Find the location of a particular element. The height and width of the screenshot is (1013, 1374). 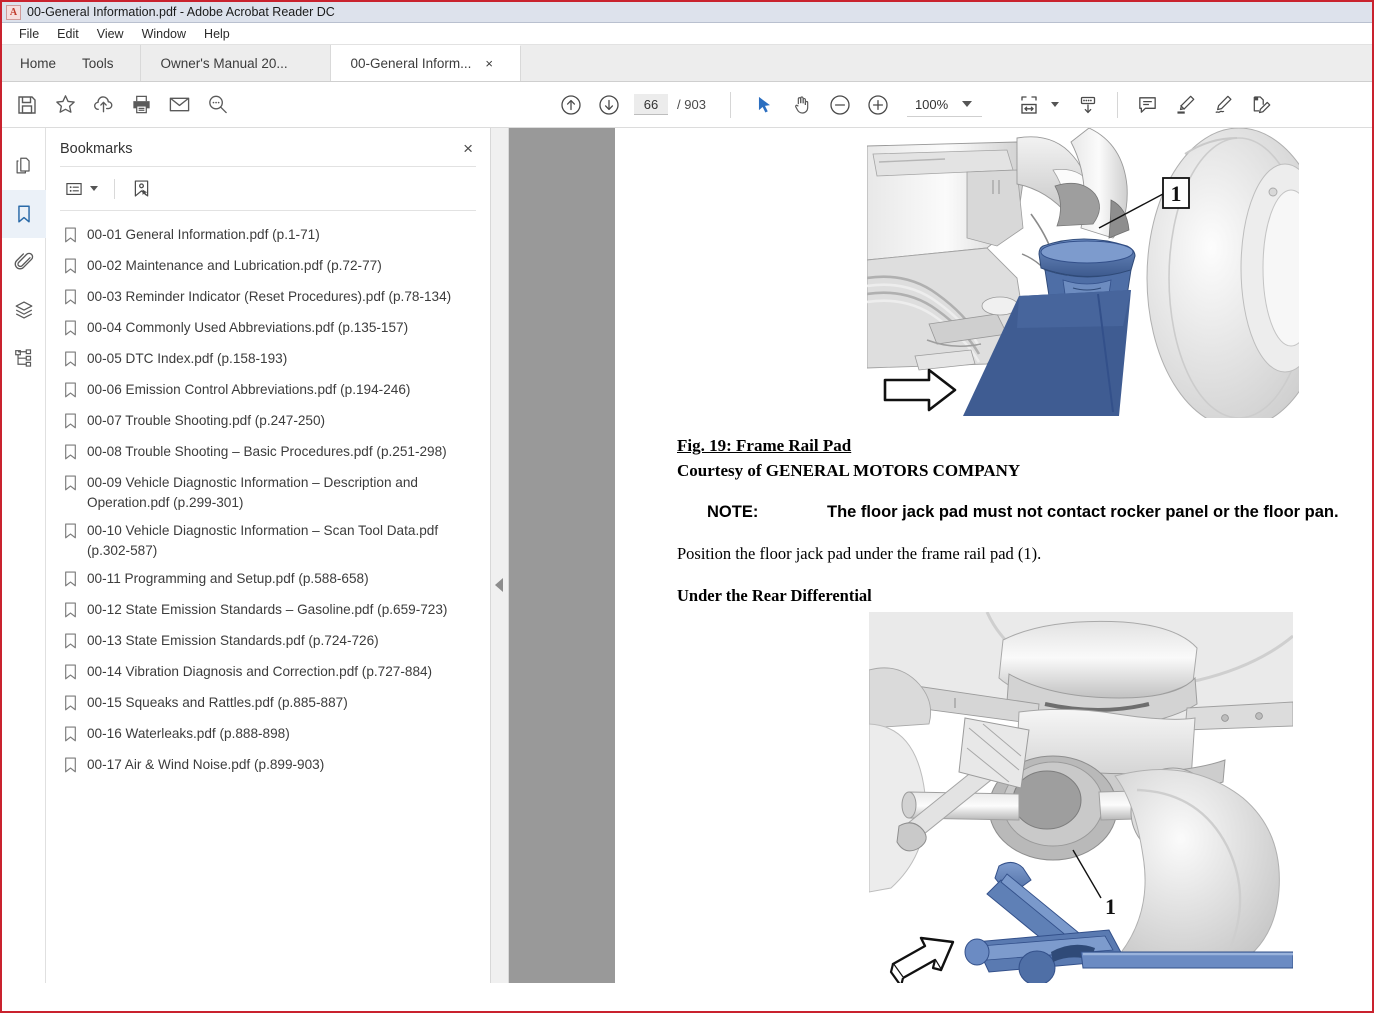

save-button is located at coordinates (27, 105).